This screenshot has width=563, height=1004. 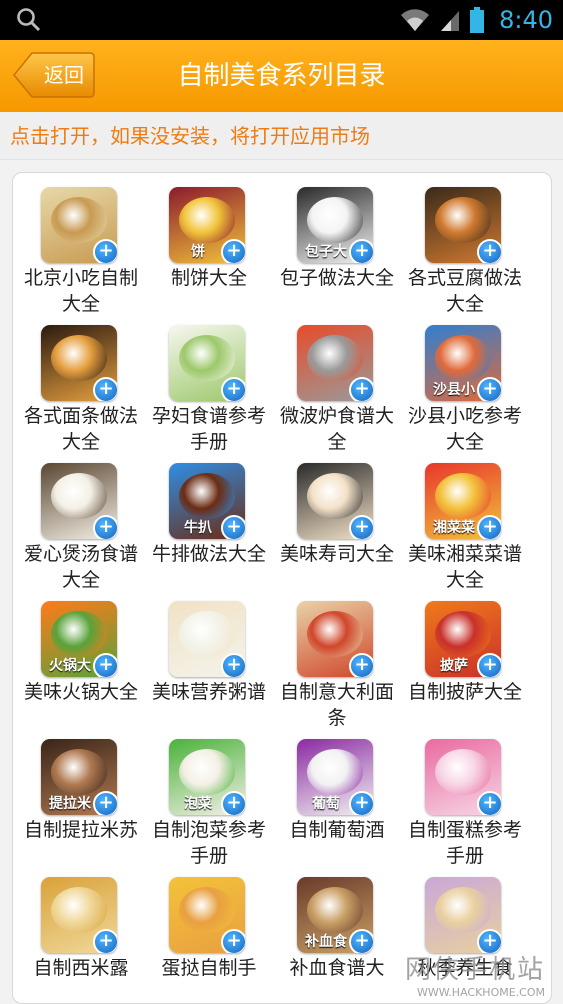 I want to click on battery-icon, so click(x=477, y=20).